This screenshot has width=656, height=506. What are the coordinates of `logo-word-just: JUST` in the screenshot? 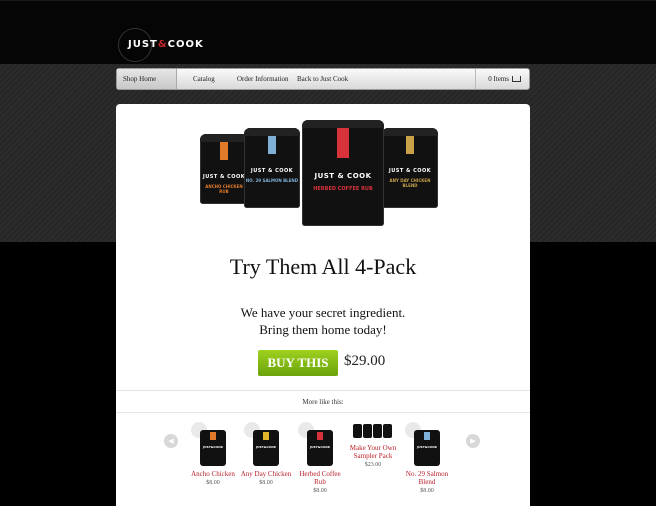 It's located at (143, 44).